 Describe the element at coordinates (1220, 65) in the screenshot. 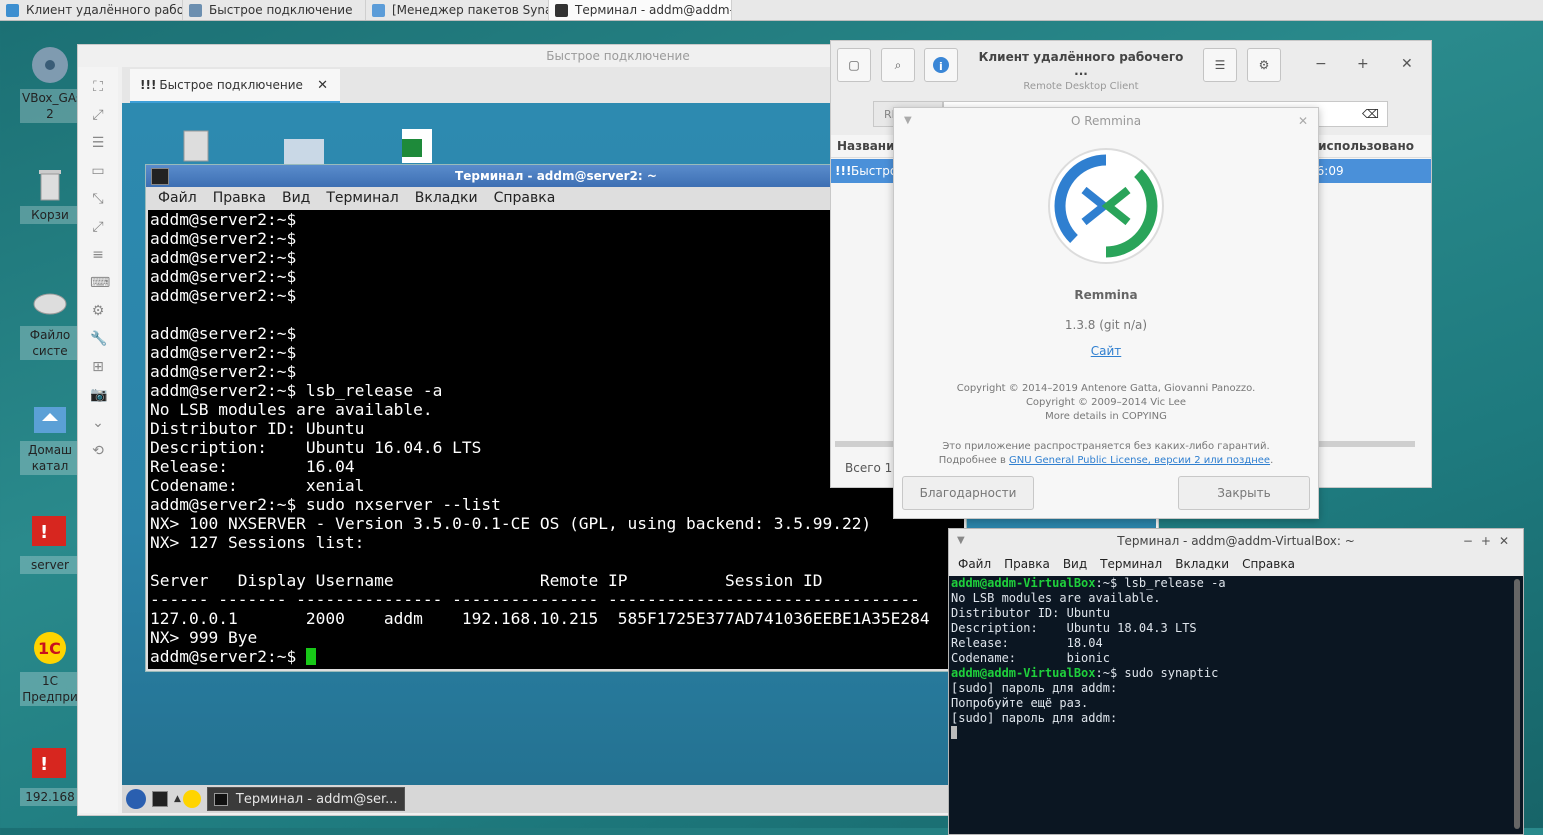

I see `menu-button: ☰` at that location.